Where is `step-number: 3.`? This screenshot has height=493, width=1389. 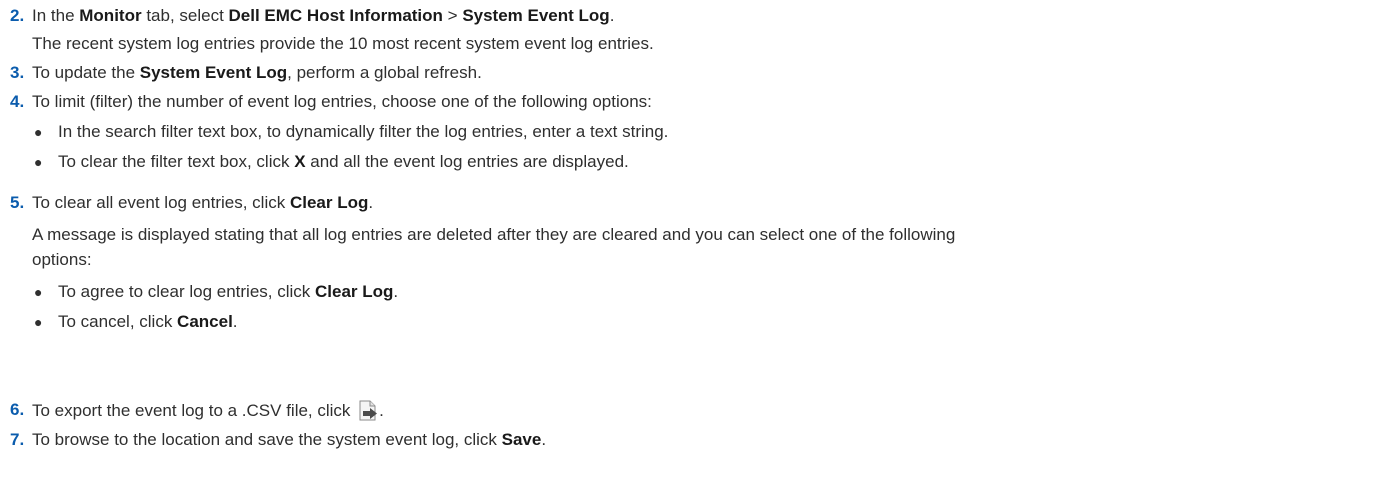 step-number: 3. is located at coordinates (17, 72).